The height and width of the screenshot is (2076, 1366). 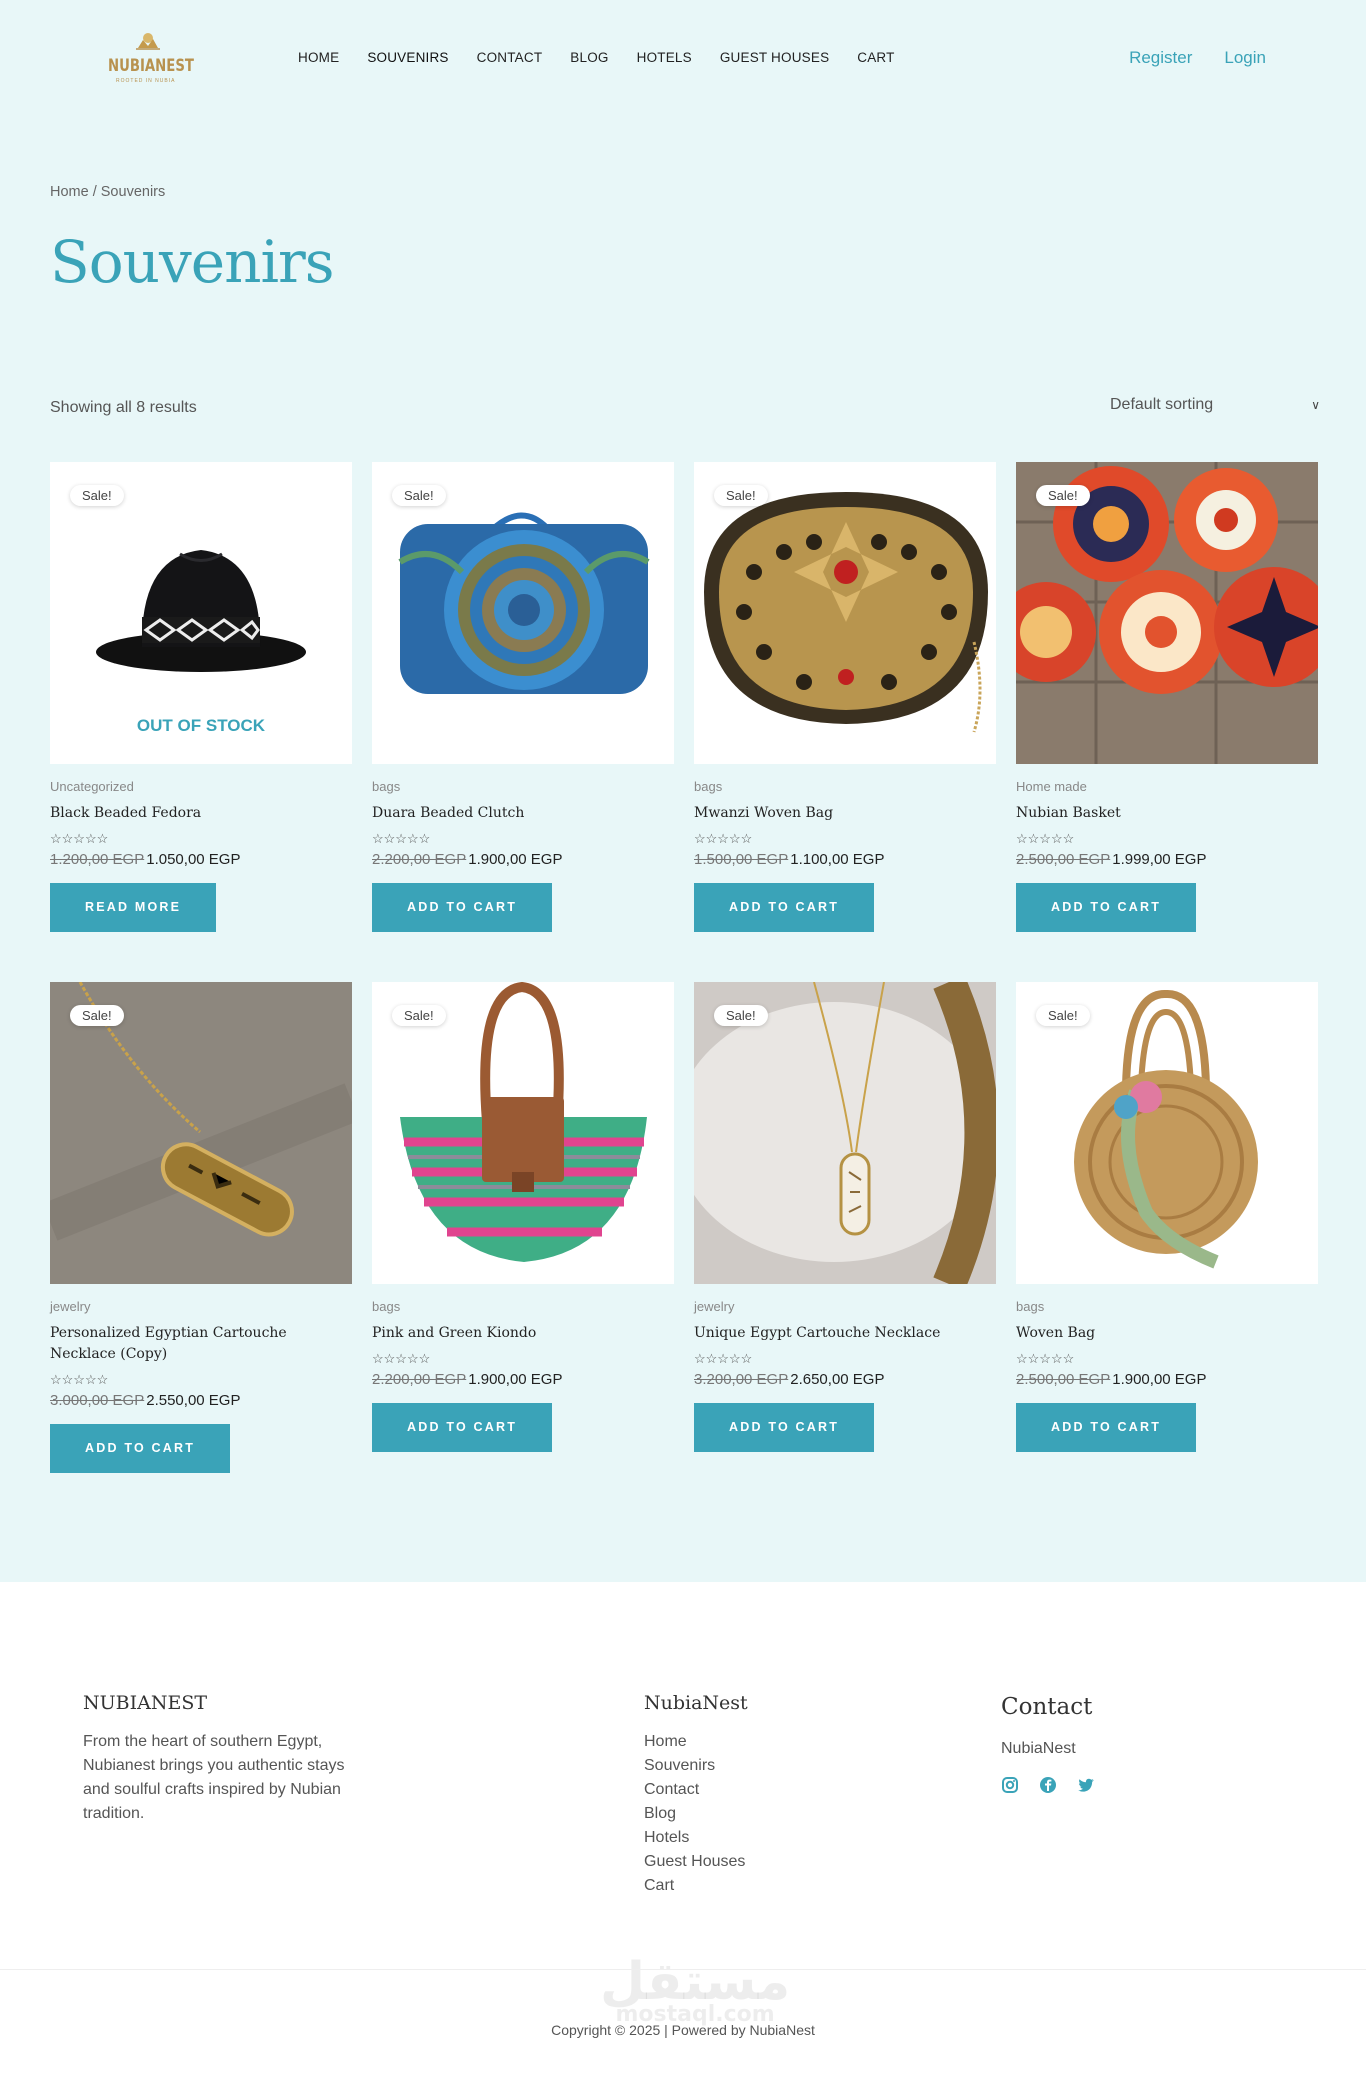 What do you see at coordinates (696, 1790) in the screenshot?
I see `footer-link-contact: Contact` at bounding box center [696, 1790].